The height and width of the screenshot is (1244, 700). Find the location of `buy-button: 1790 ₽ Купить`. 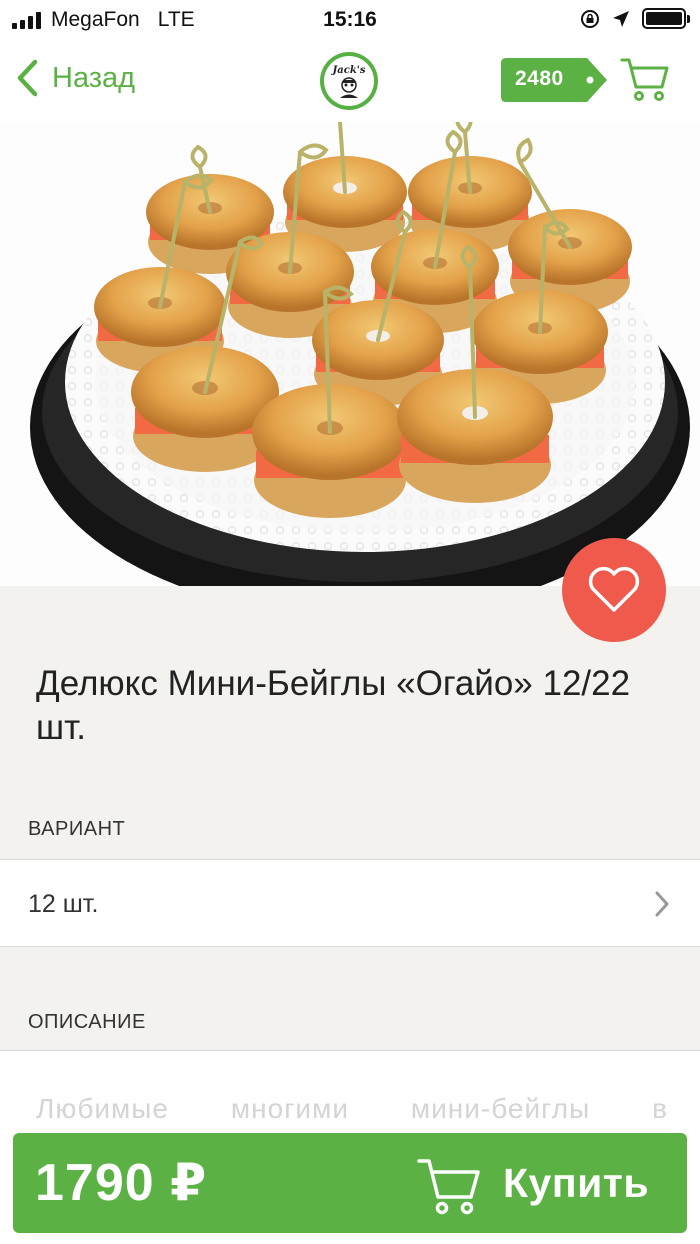

buy-button: 1790 ₽ Купить is located at coordinates (350, 1183).